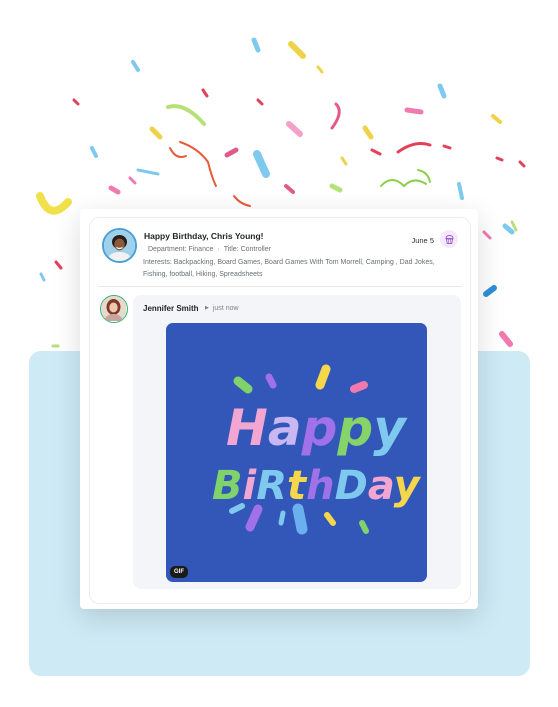  I want to click on gif-birthday-text: BiRthDay, so click(317, 486).